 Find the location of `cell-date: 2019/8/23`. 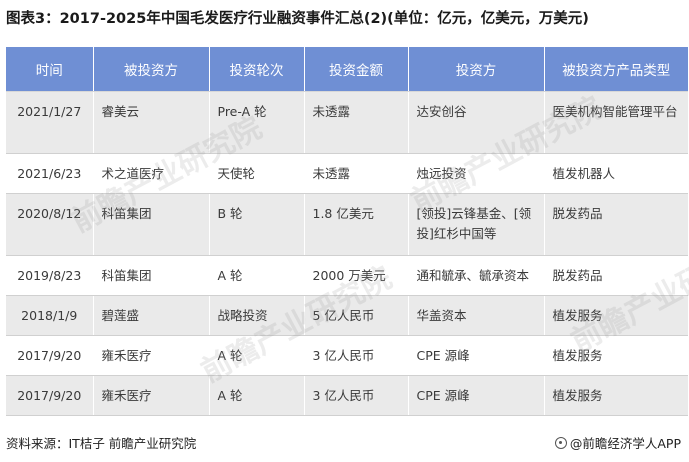

cell-date: 2019/8/23 is located at coordinates (50, 275).